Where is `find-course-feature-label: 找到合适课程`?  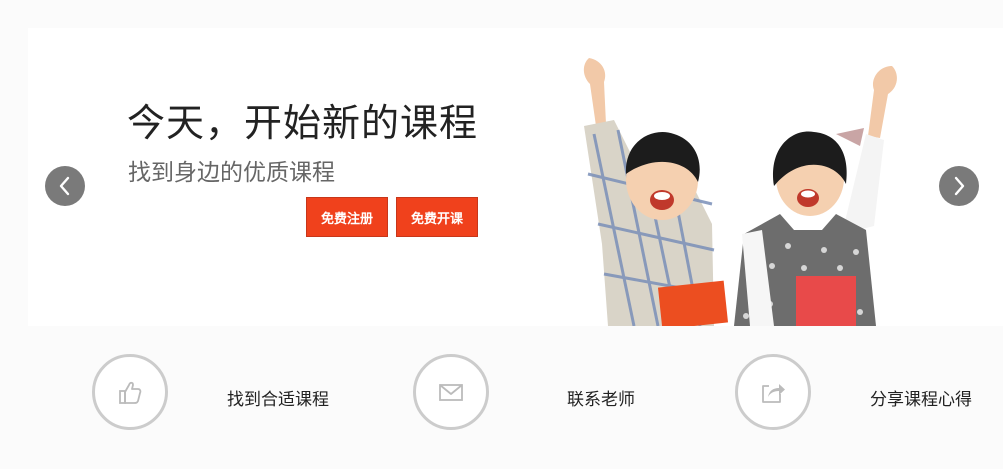
find-course-feature-label: 找到合适课程 is located at coordinates (278, 400).